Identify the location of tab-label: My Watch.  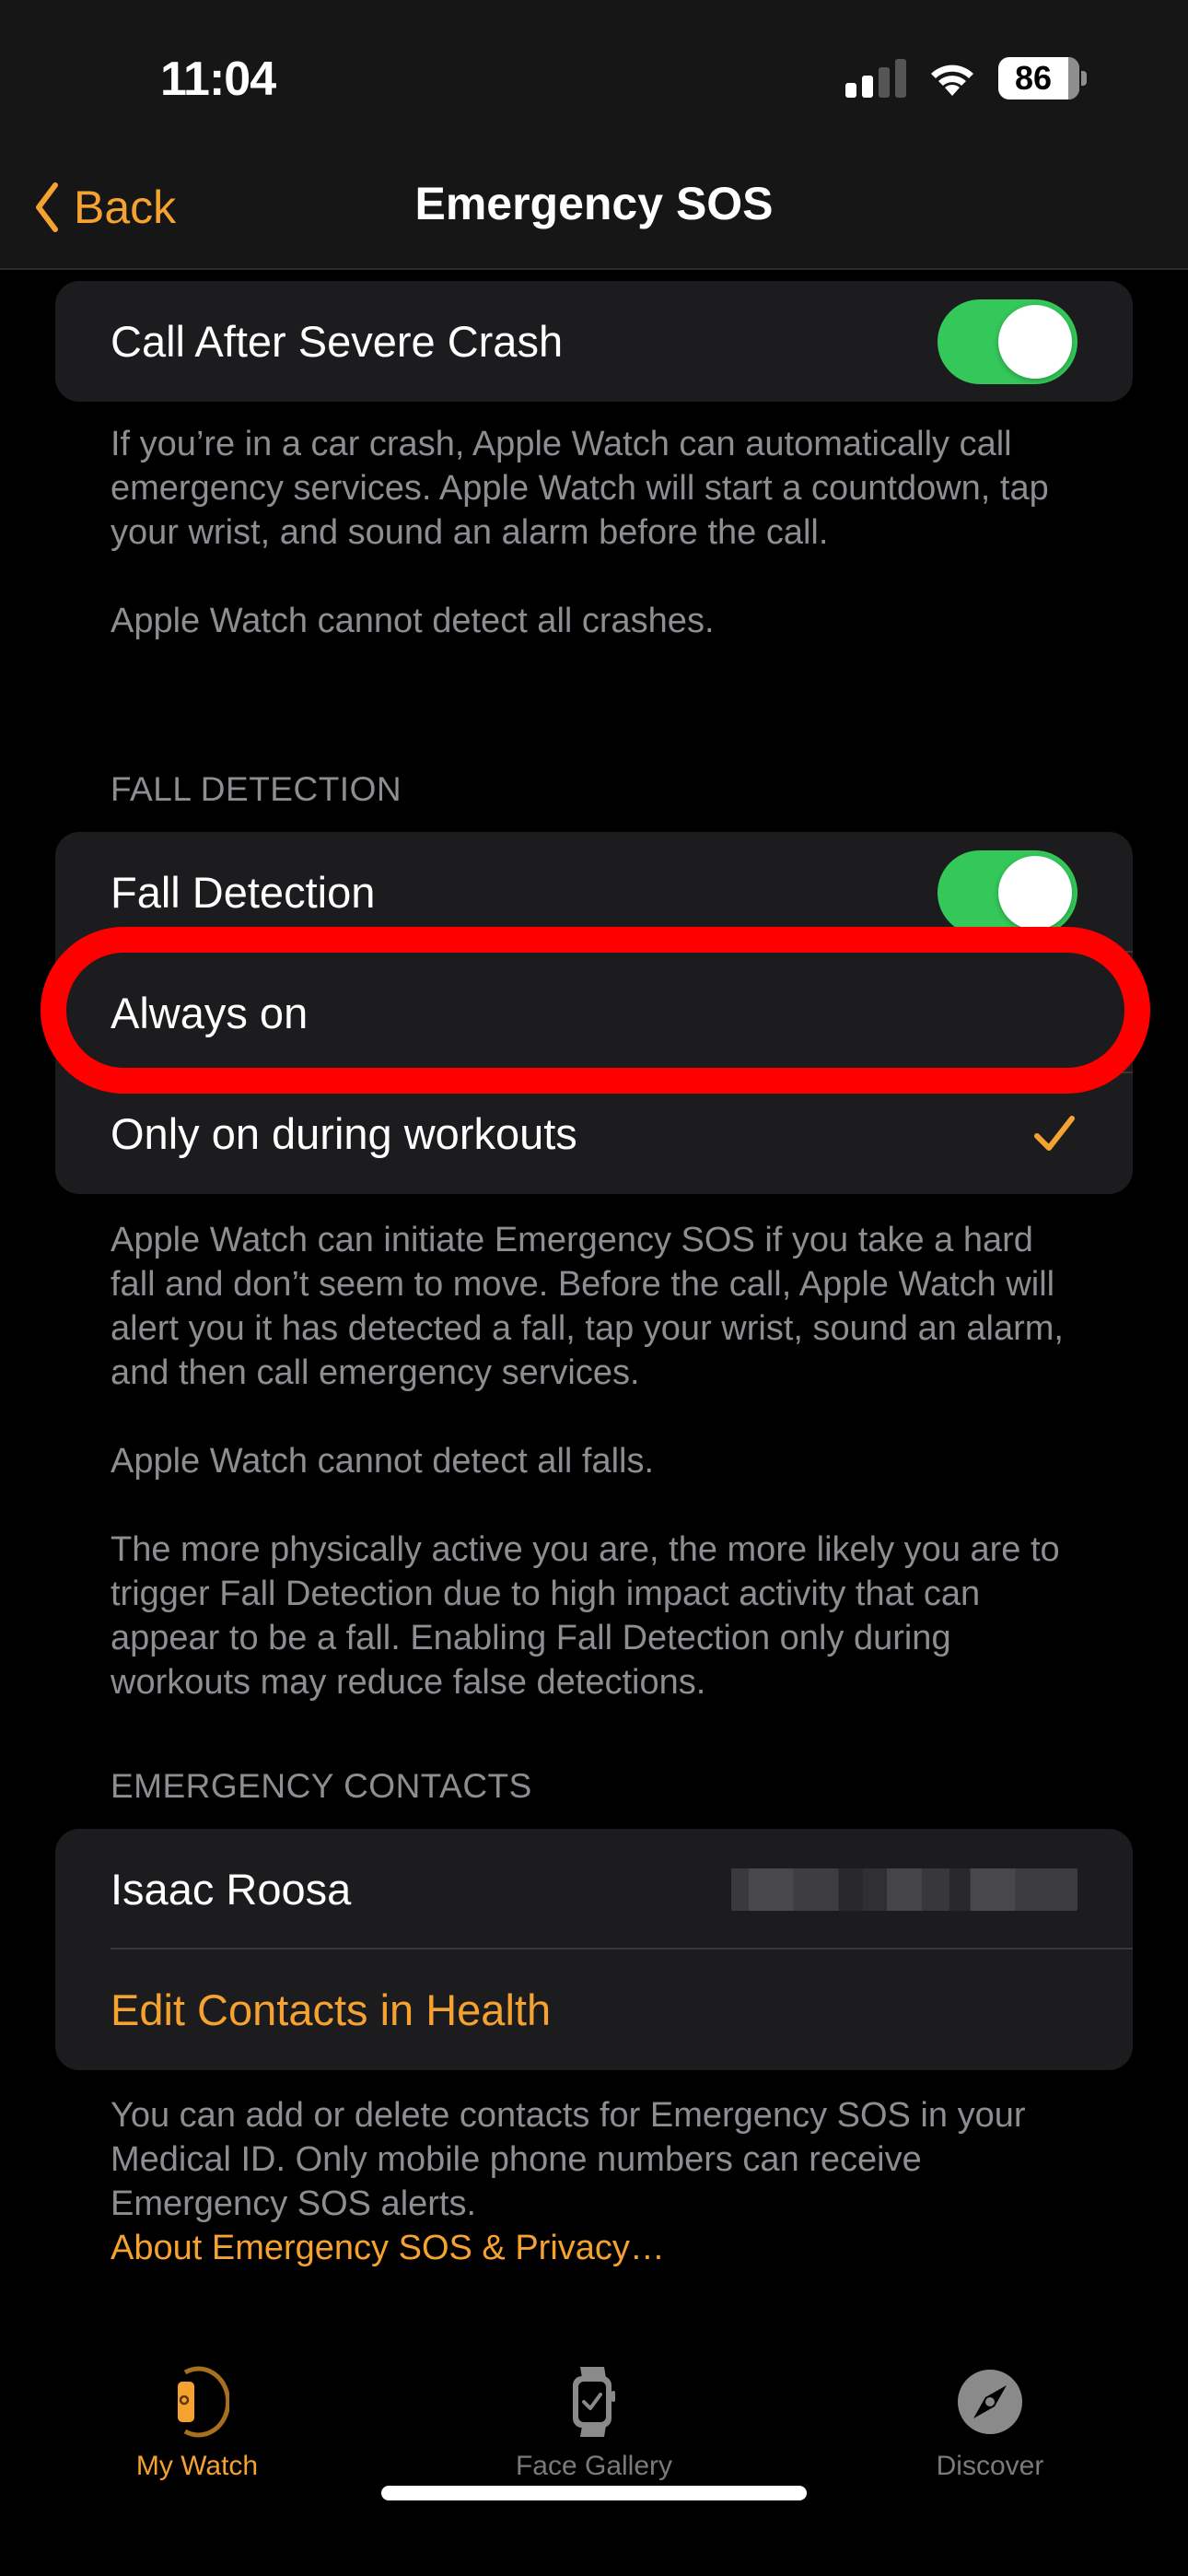
(197, 2466).